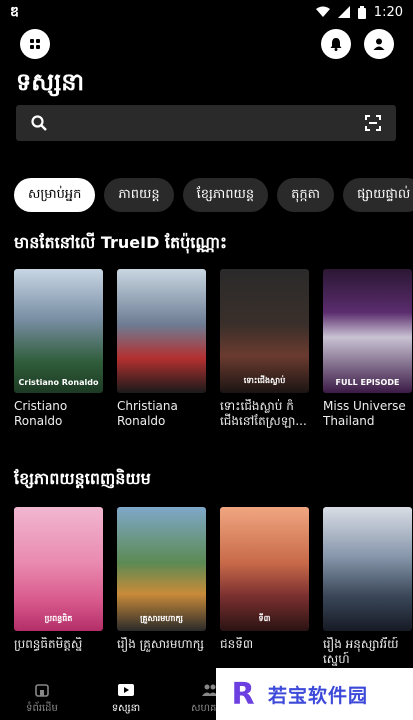 This screenshot has width=413, height=720. Describe the element at coordinates (58, 331) in the screenshot. I see `poster-image: Cristiano Ronaldo` at that location.